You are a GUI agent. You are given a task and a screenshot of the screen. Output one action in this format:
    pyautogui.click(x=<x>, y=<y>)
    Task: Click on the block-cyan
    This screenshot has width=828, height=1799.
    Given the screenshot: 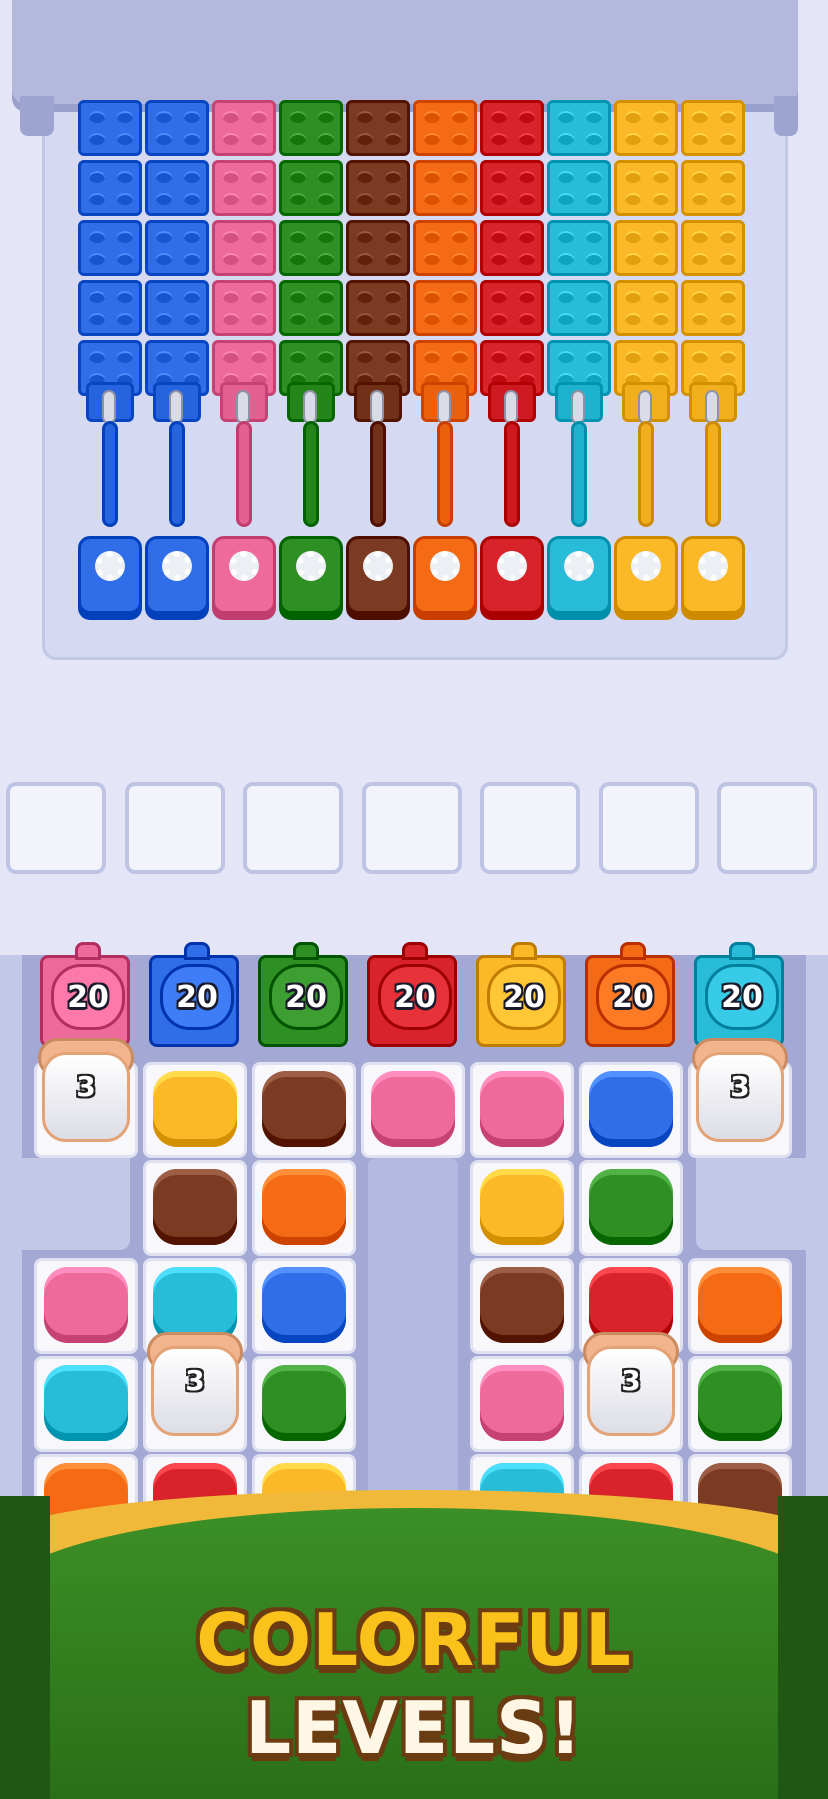 What is the action you would take?
    pyautogui.click(x=86, y=1403)
    